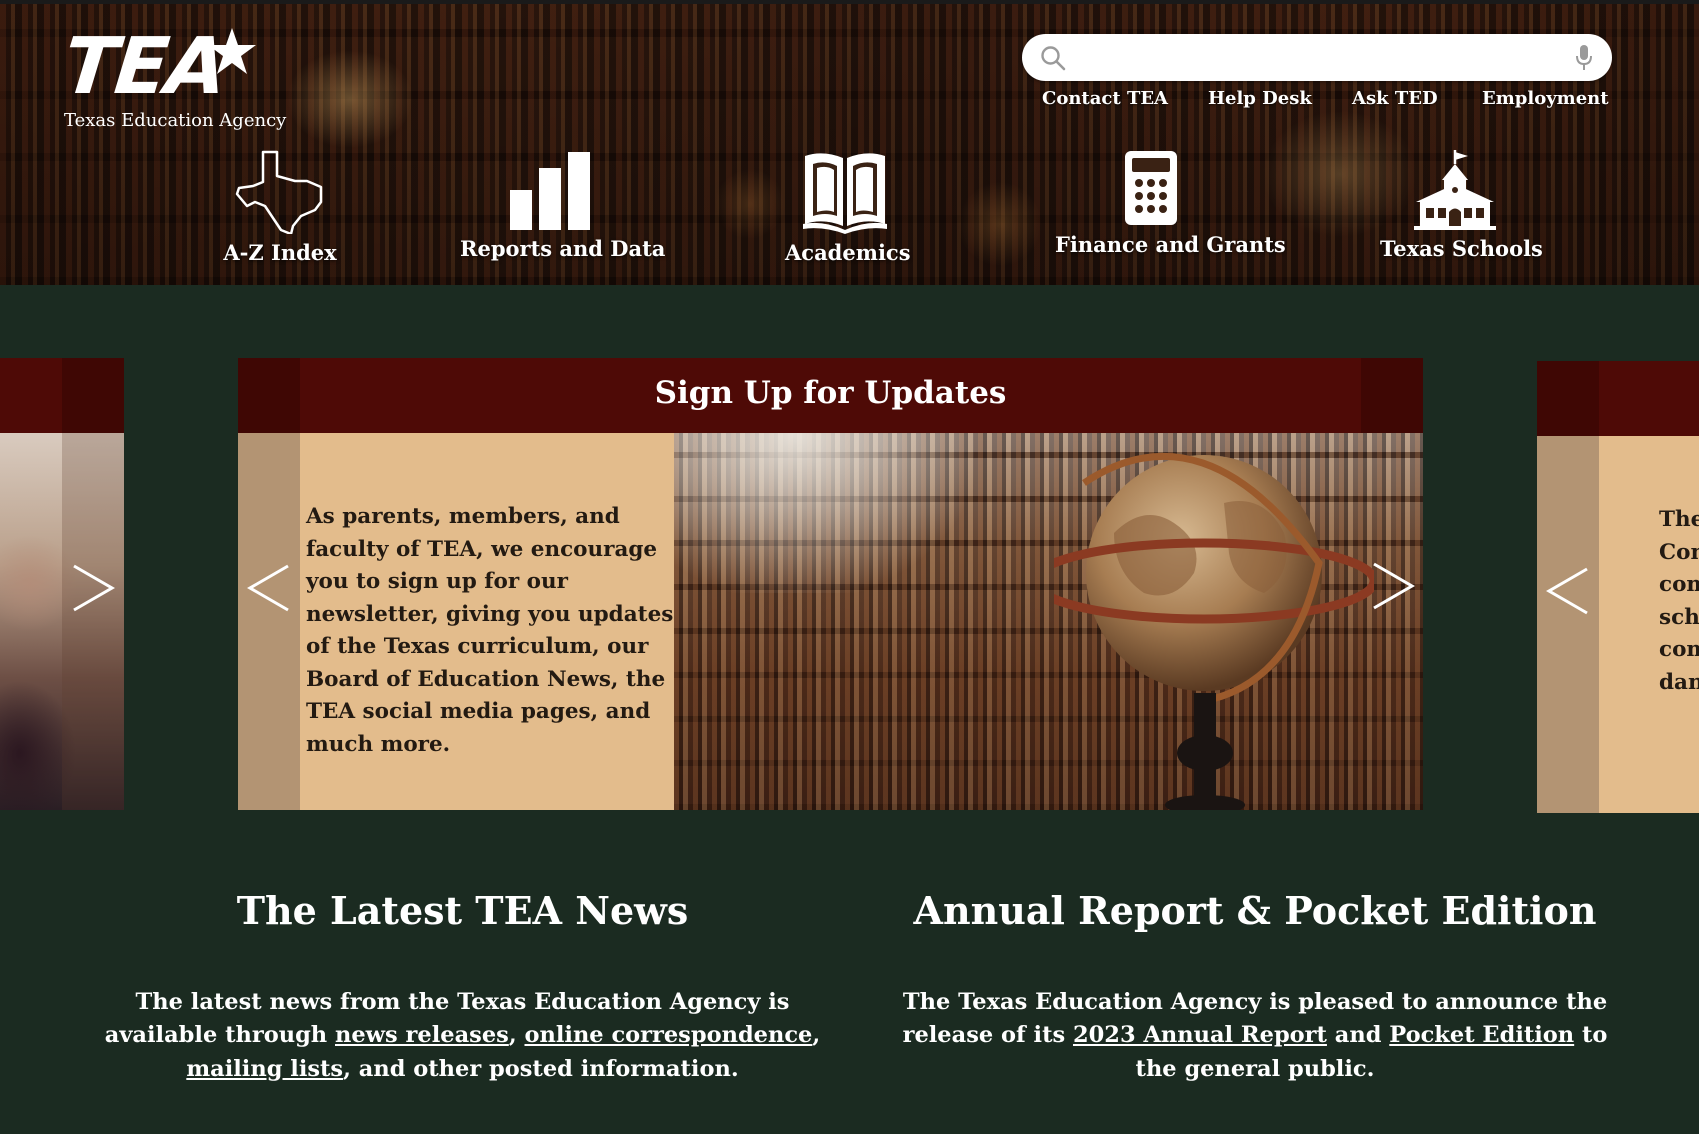 Image resolution: width=1699 pixels, height=1134 pixels. What do you see at coordinates (232, 51) in the screenshot?
I see `star-icon` at bounding box center [232, 51].